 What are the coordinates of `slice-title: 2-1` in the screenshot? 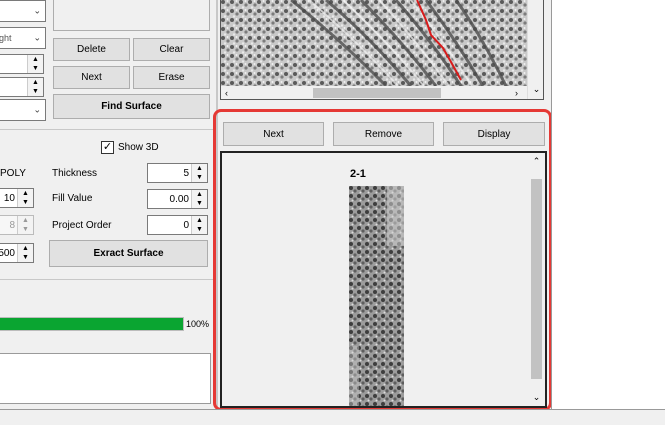 It's located at (358, 174).